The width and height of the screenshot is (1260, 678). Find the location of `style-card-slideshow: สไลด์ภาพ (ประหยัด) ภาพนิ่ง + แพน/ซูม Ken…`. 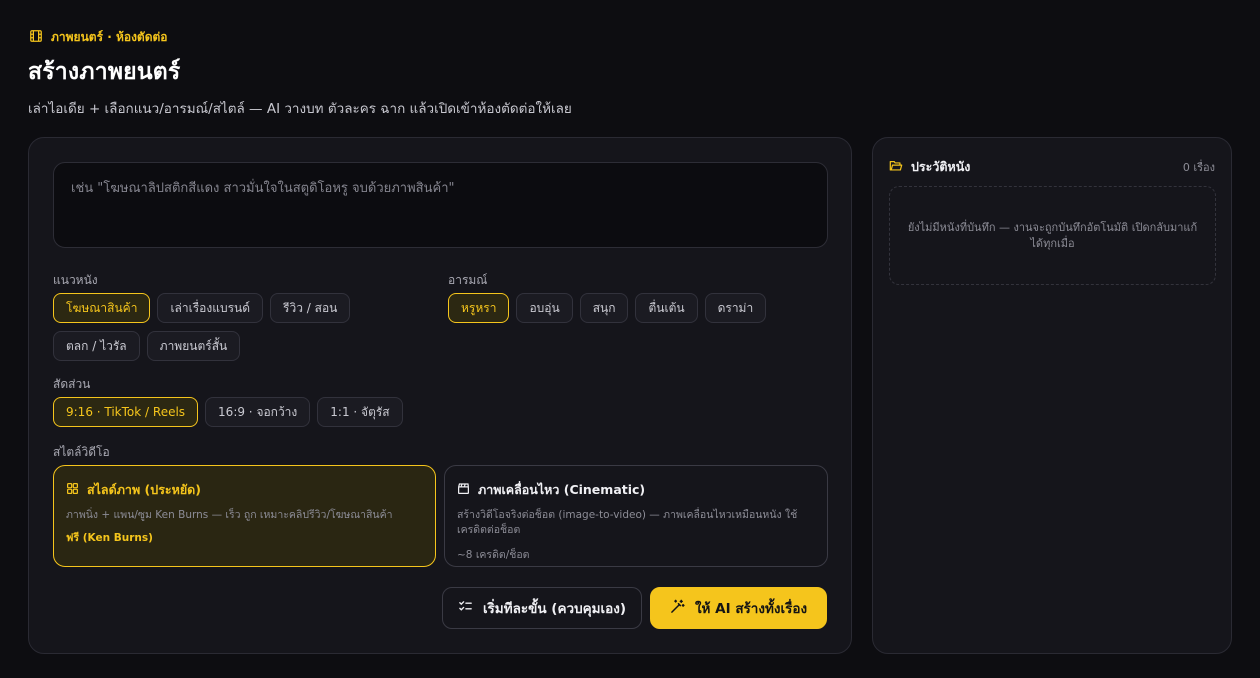

style-card-slideshow: สไลด์ภาพ (ประหยัด) ภาพนิ่ง + แพน/ซูม Ken… is located at coordinates (244, 516).